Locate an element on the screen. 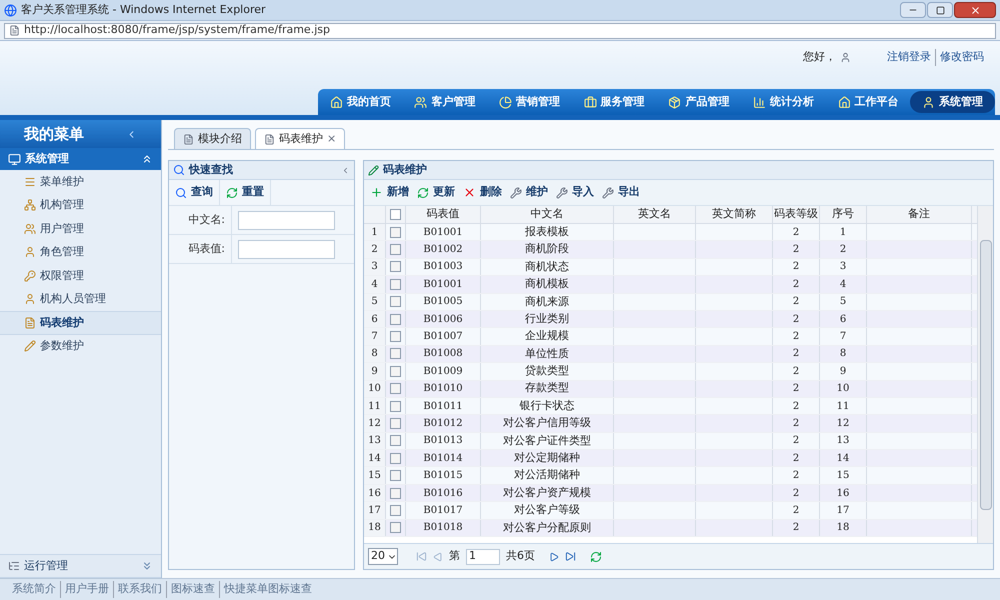  tab-icon is located at coordinates (188, 139).